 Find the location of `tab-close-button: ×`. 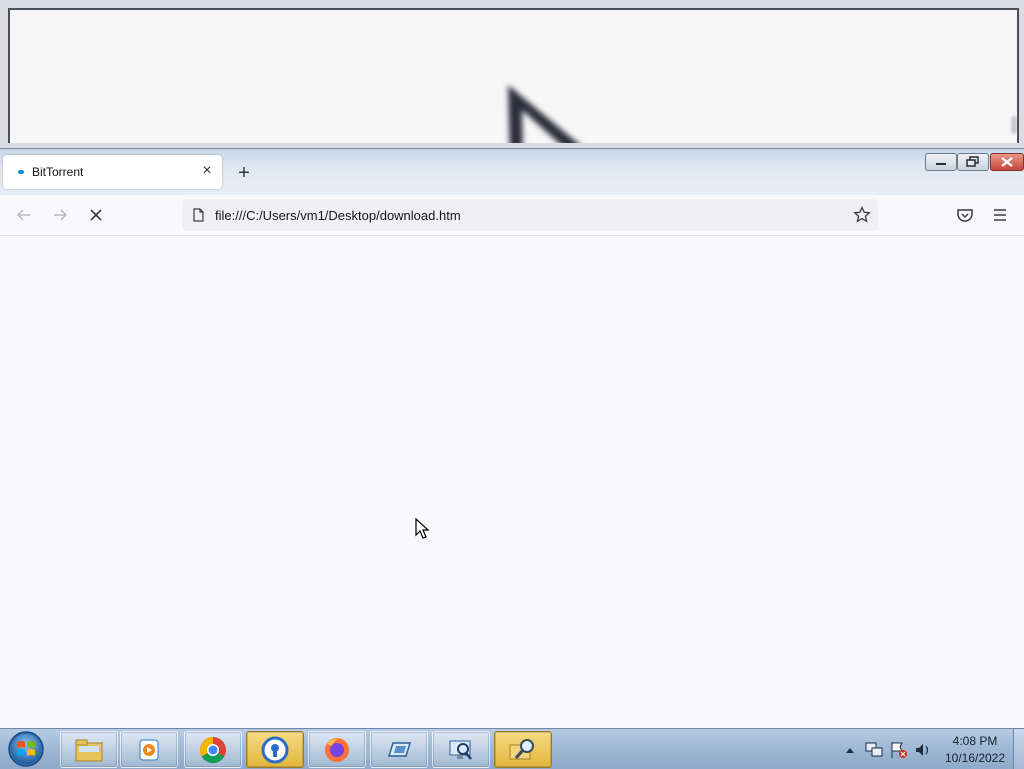

tab-close-button: × is located at coordinates (207, 171).